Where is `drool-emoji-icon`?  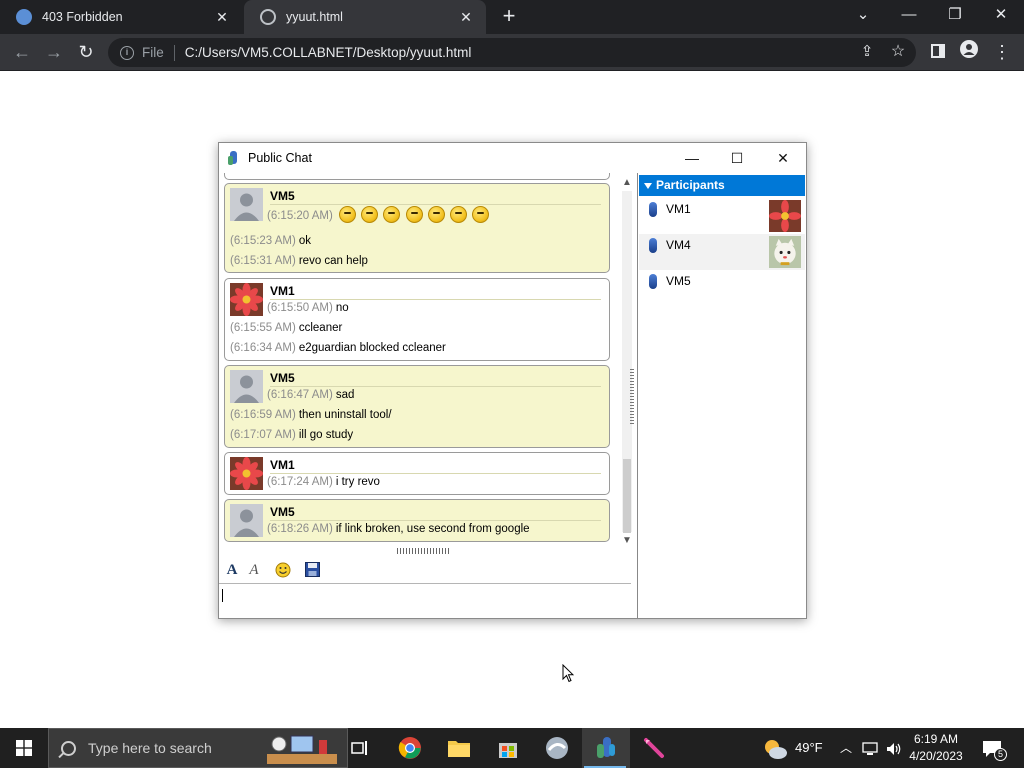 drool-emoji-icon is located at coordinates (414, 214).